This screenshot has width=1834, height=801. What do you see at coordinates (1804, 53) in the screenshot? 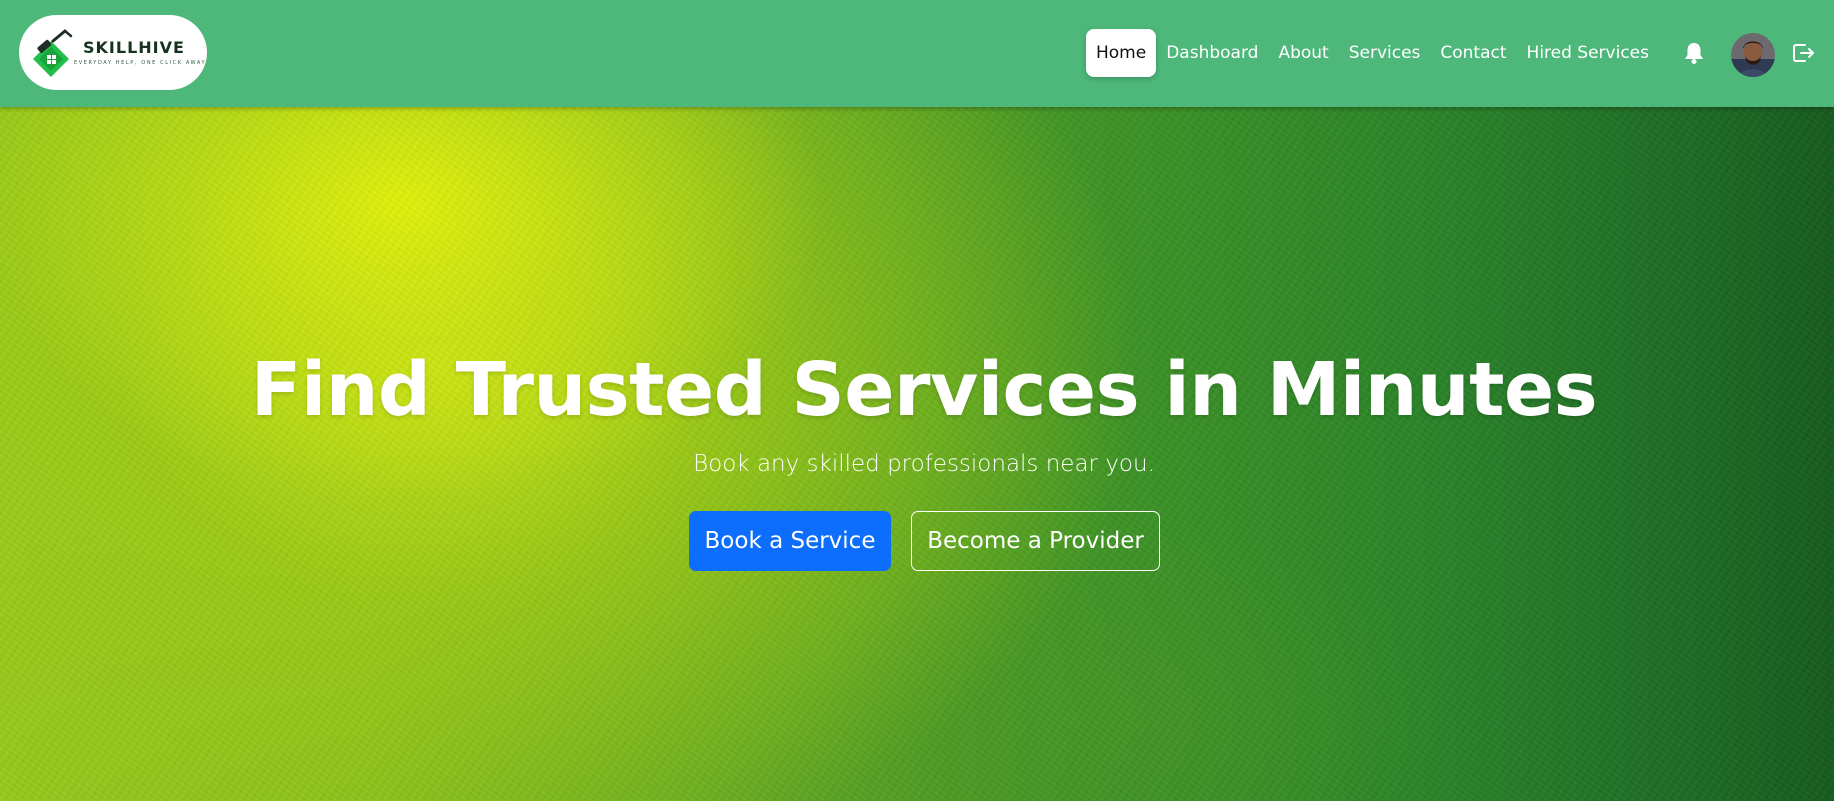
I see `logout-icon` at bounding box center [1804, 53].